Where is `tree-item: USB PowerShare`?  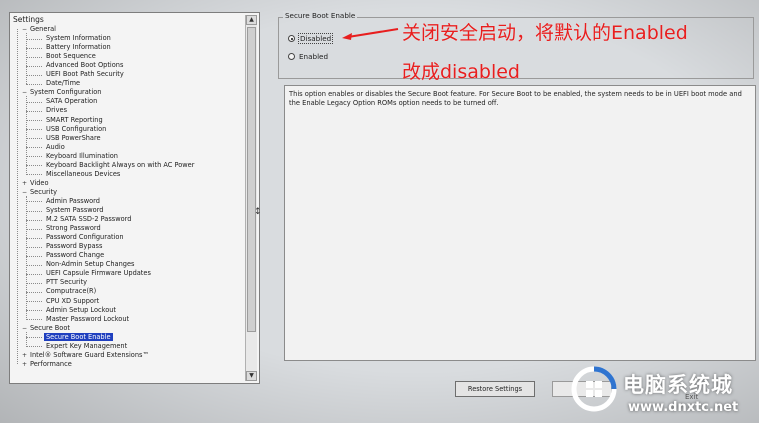
tree-item: USB PowerShare is located at coordinates (73, 138).